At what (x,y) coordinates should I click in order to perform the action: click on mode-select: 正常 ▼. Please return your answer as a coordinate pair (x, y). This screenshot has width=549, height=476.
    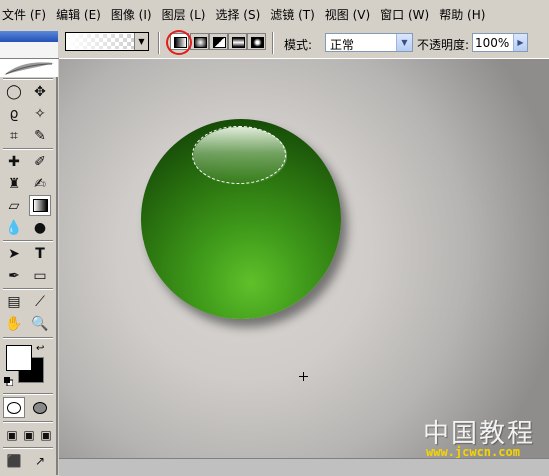
    Looking at the image, I should click on (369, 42).